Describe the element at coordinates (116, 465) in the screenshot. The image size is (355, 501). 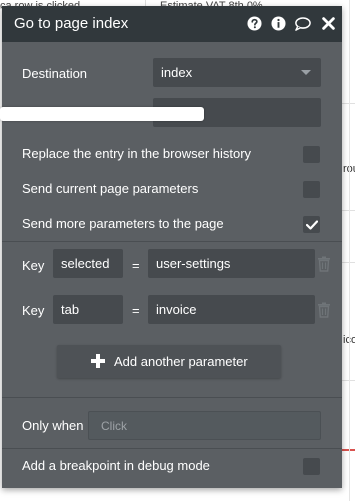
I see `breakpoint-label: Add a breakpoint in debug mode` at that location.